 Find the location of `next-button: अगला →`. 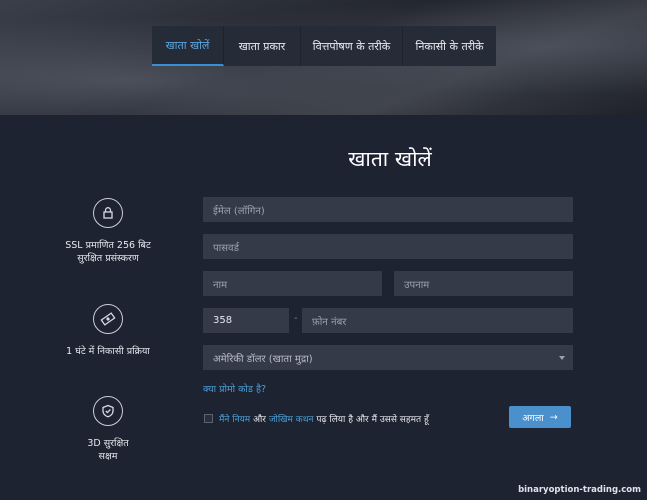

next-button: अगला → is located at coordinates (540, 417).